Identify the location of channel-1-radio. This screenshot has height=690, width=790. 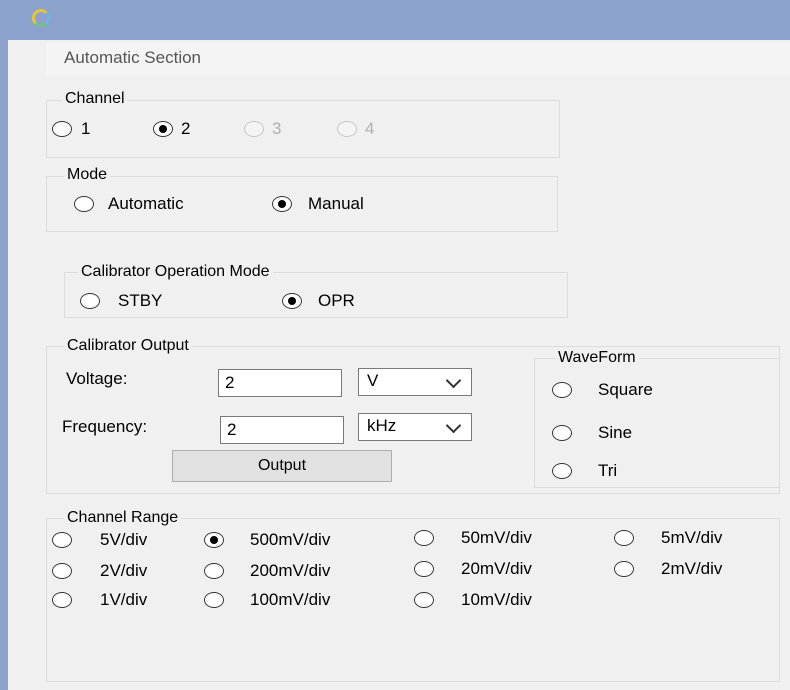
(62, 129).